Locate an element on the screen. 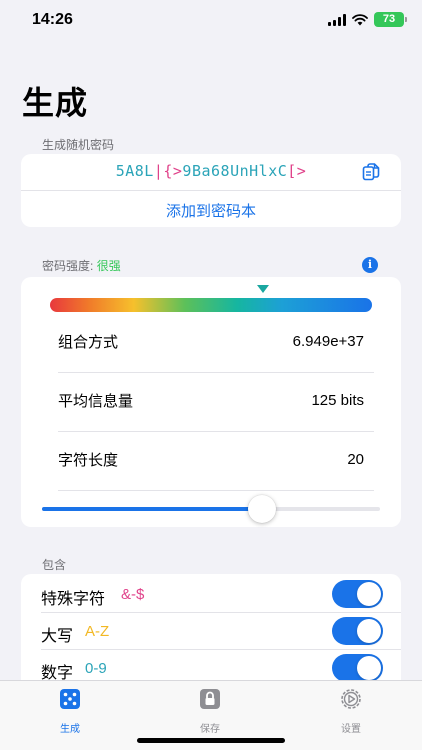 The width and height of the screenshot is (422, 750). combinations-label: 组合方式 is located at coordinates (88, 342).